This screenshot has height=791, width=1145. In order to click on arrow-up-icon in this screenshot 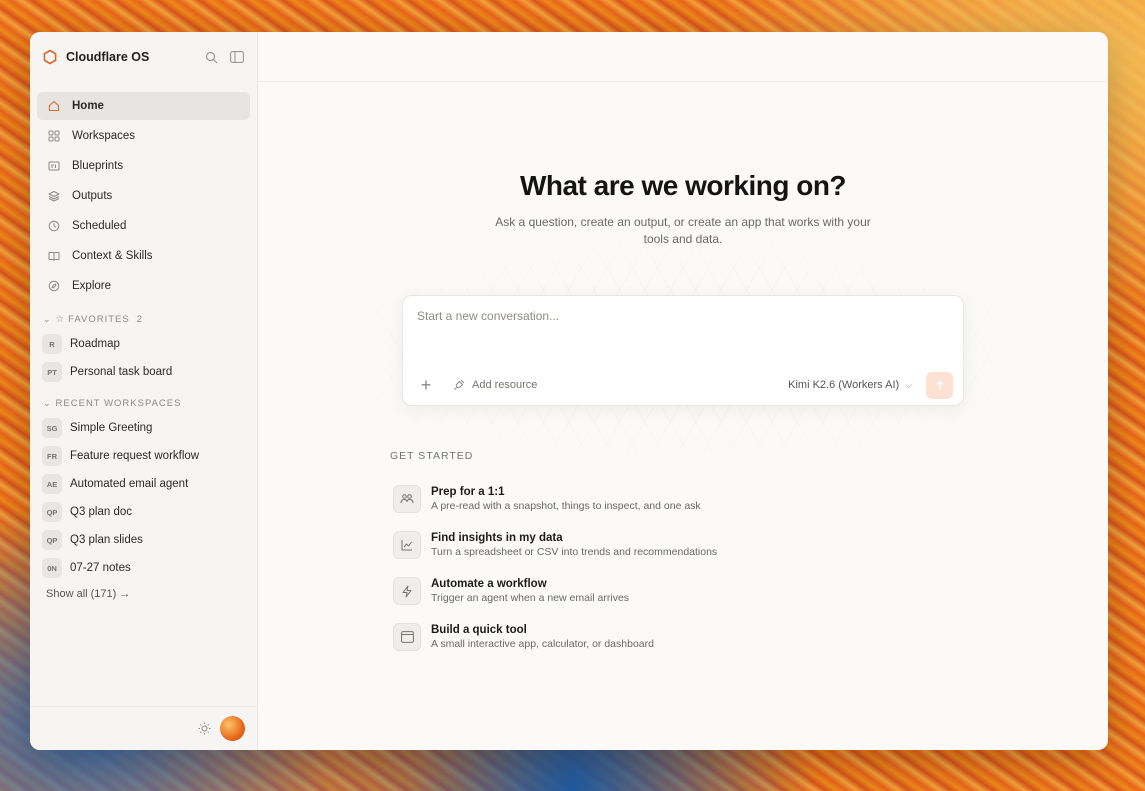, I will do `click(939, 384)`.